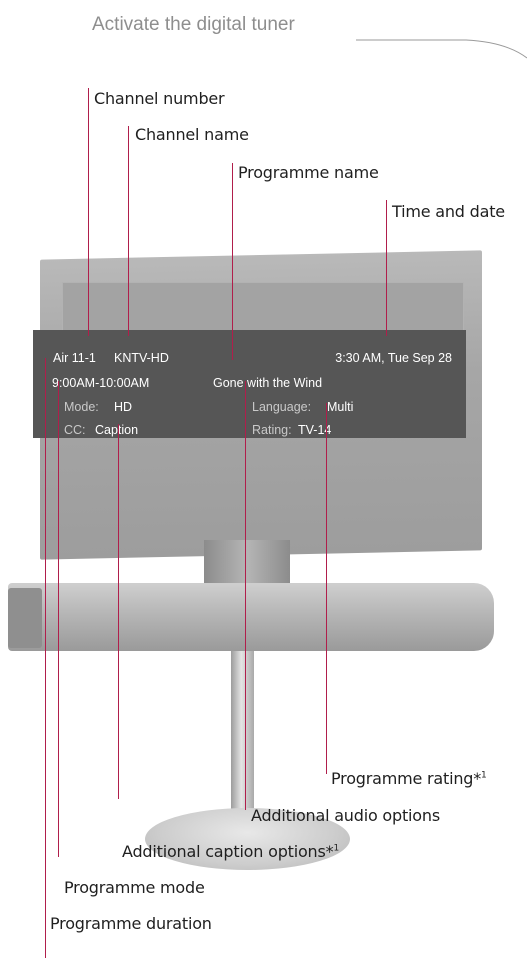 This screenshot has width=527, height=974. What do you see at coordinates (340, 407) in the screenshot?
I see `osd-language-value: Multi` at bounding box center [340, 407].